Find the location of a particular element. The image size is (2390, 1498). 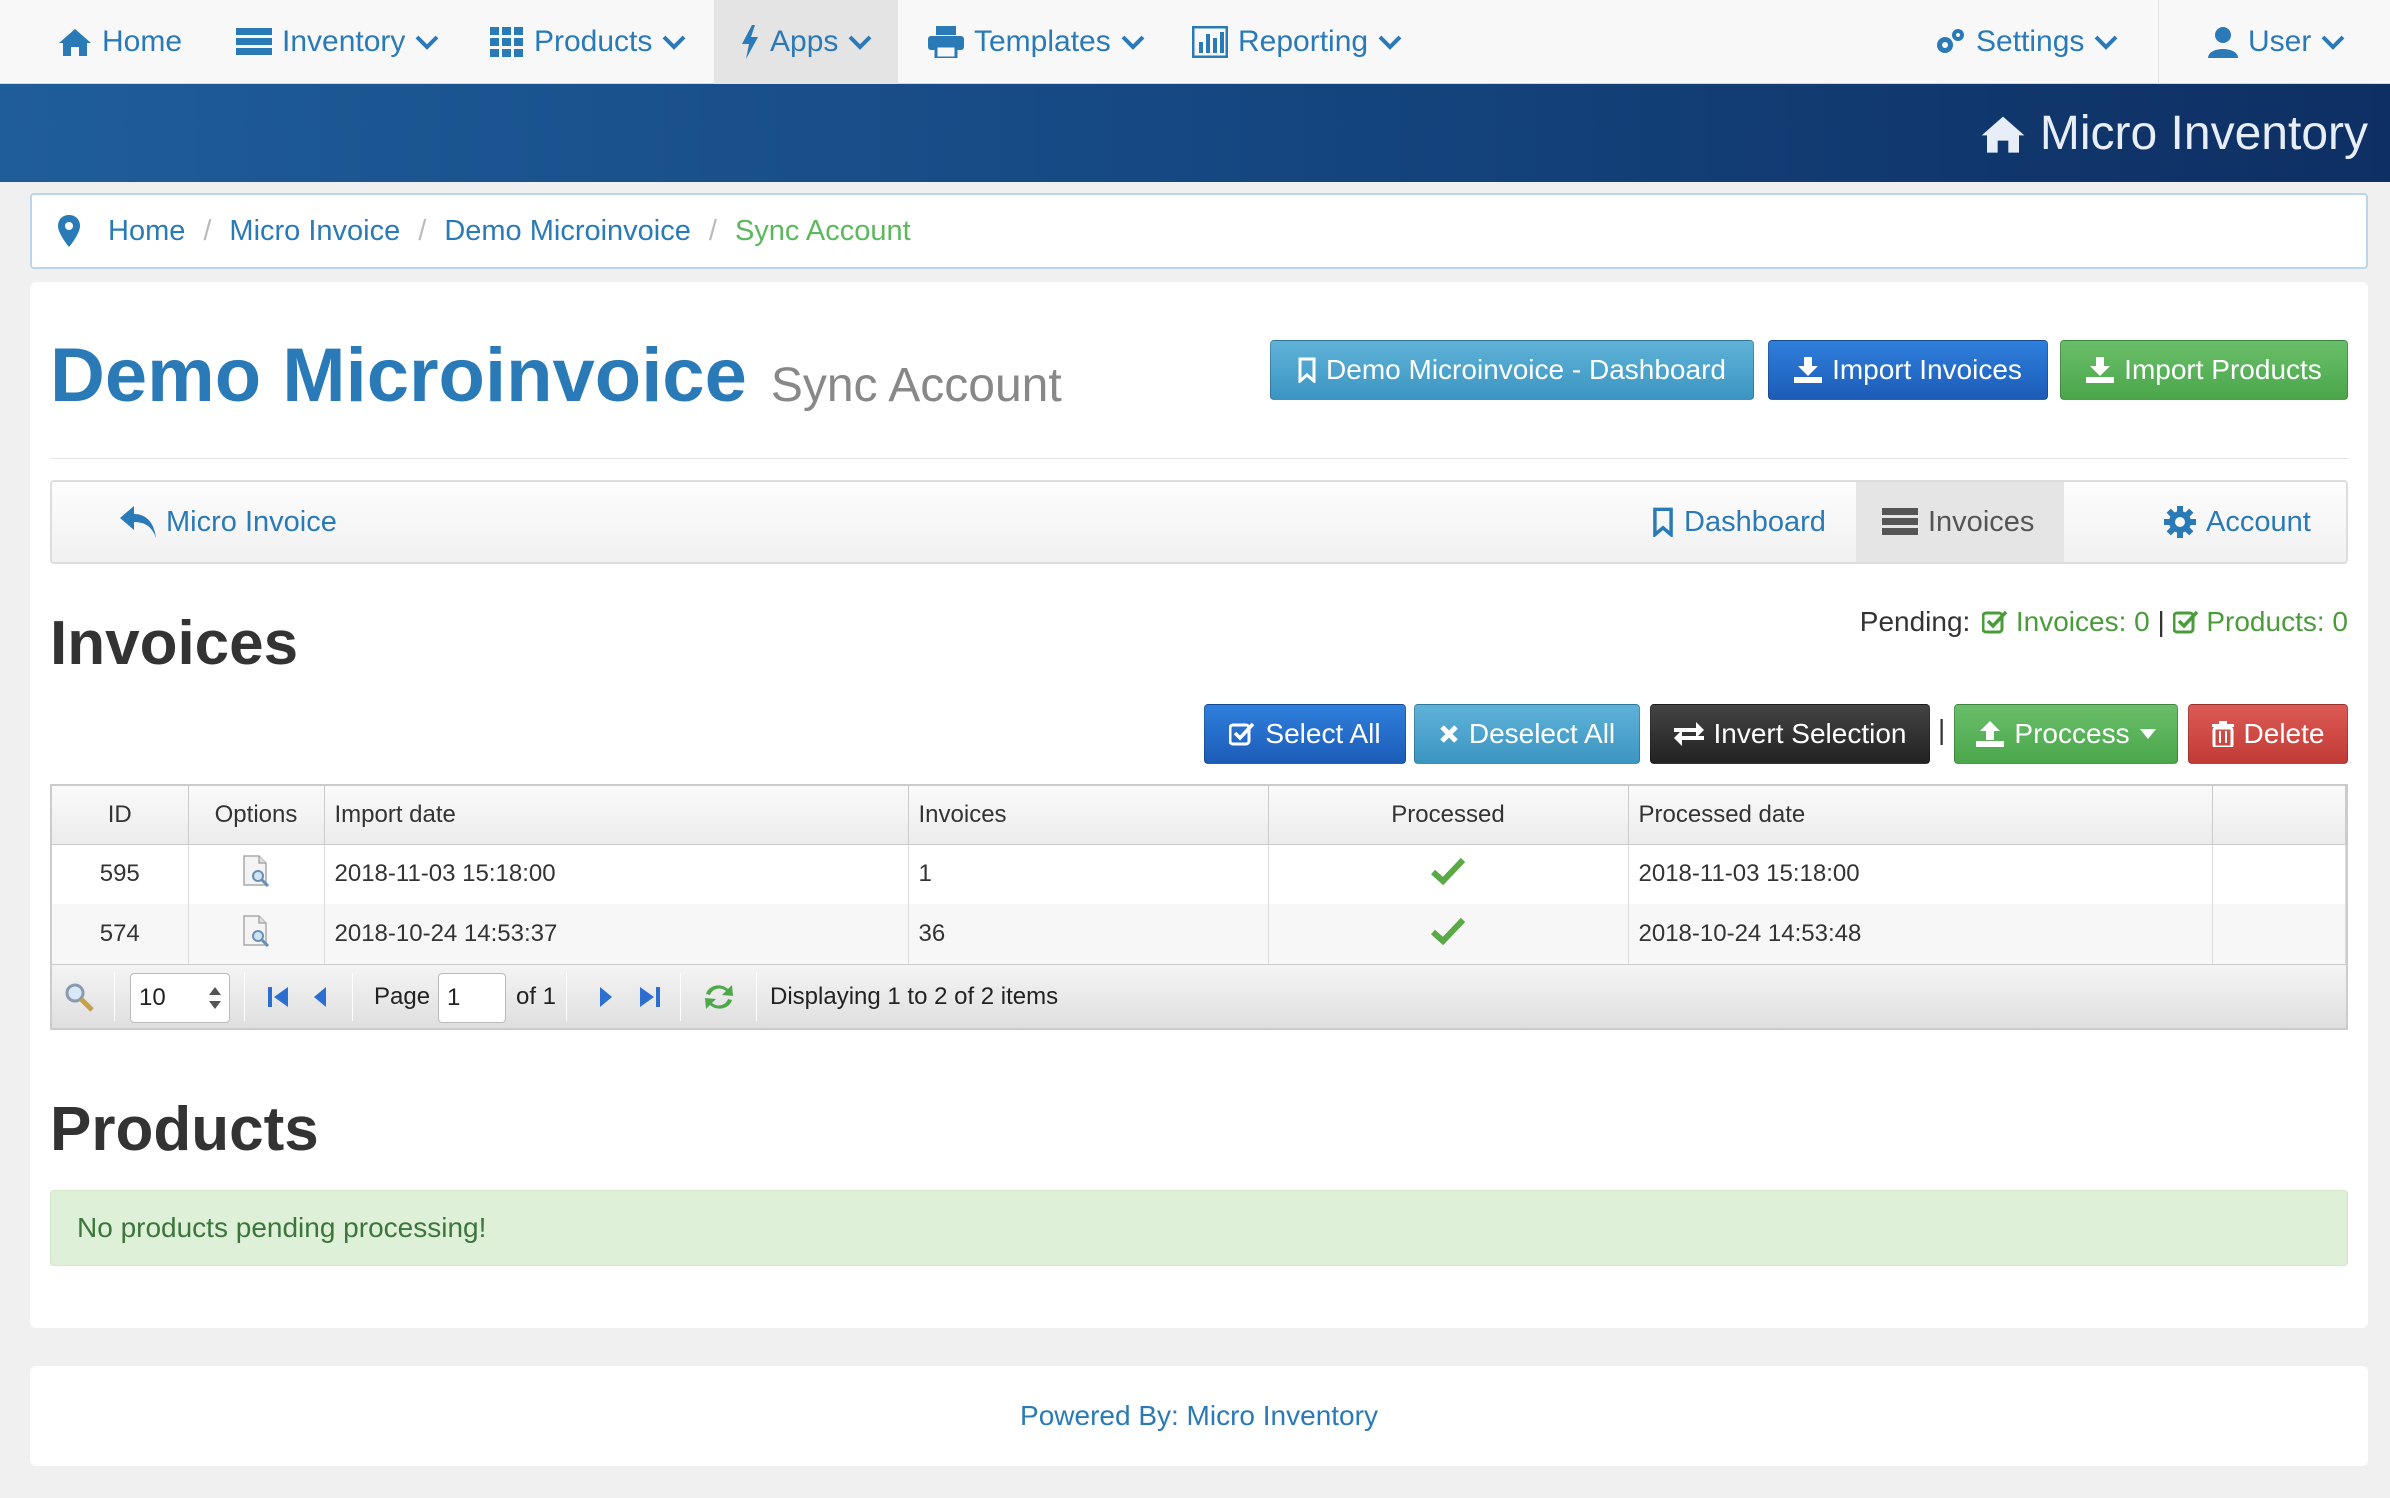

pager-display-info: Displaying 1 to 2 of 2 items is located at coordinates (914, 996).